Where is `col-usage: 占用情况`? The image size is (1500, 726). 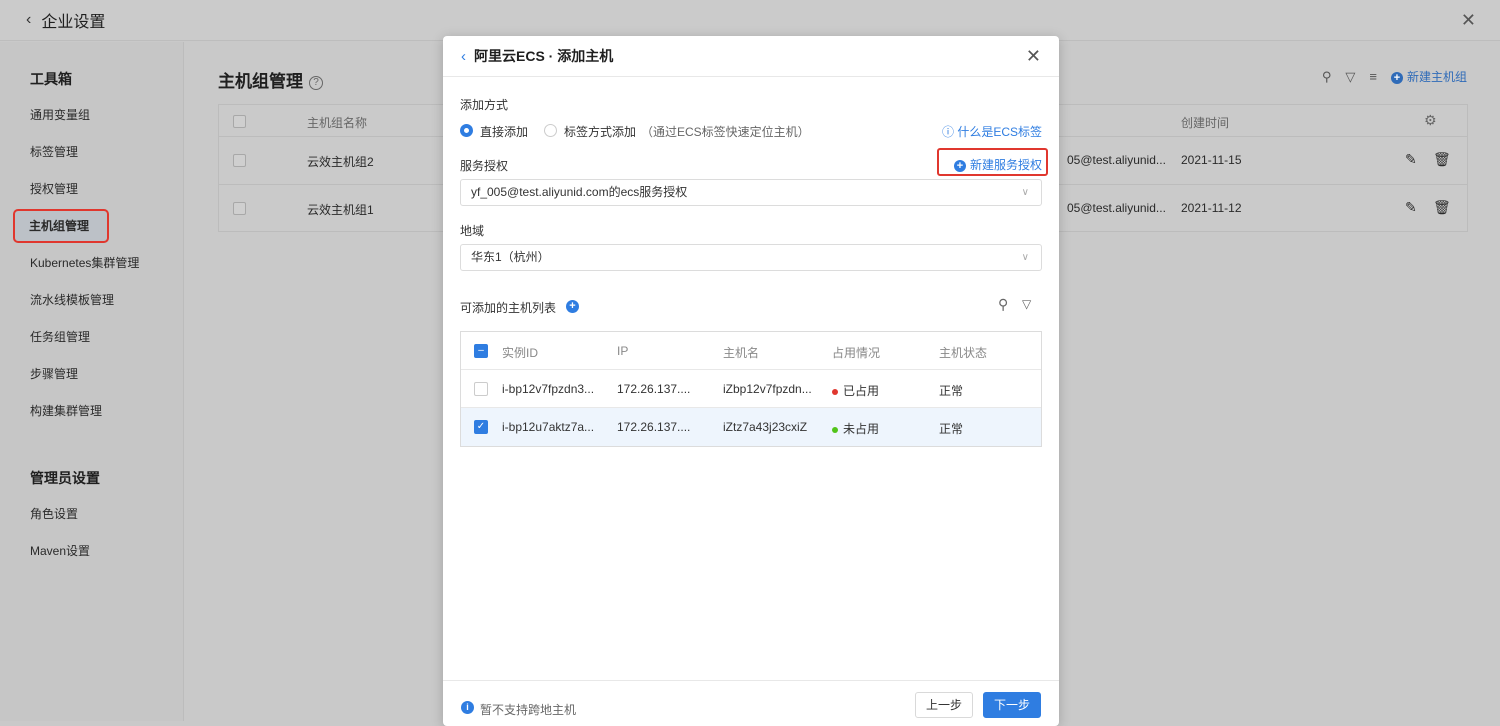
col-usage: 占用情况 is located at coordinates (856, 353).